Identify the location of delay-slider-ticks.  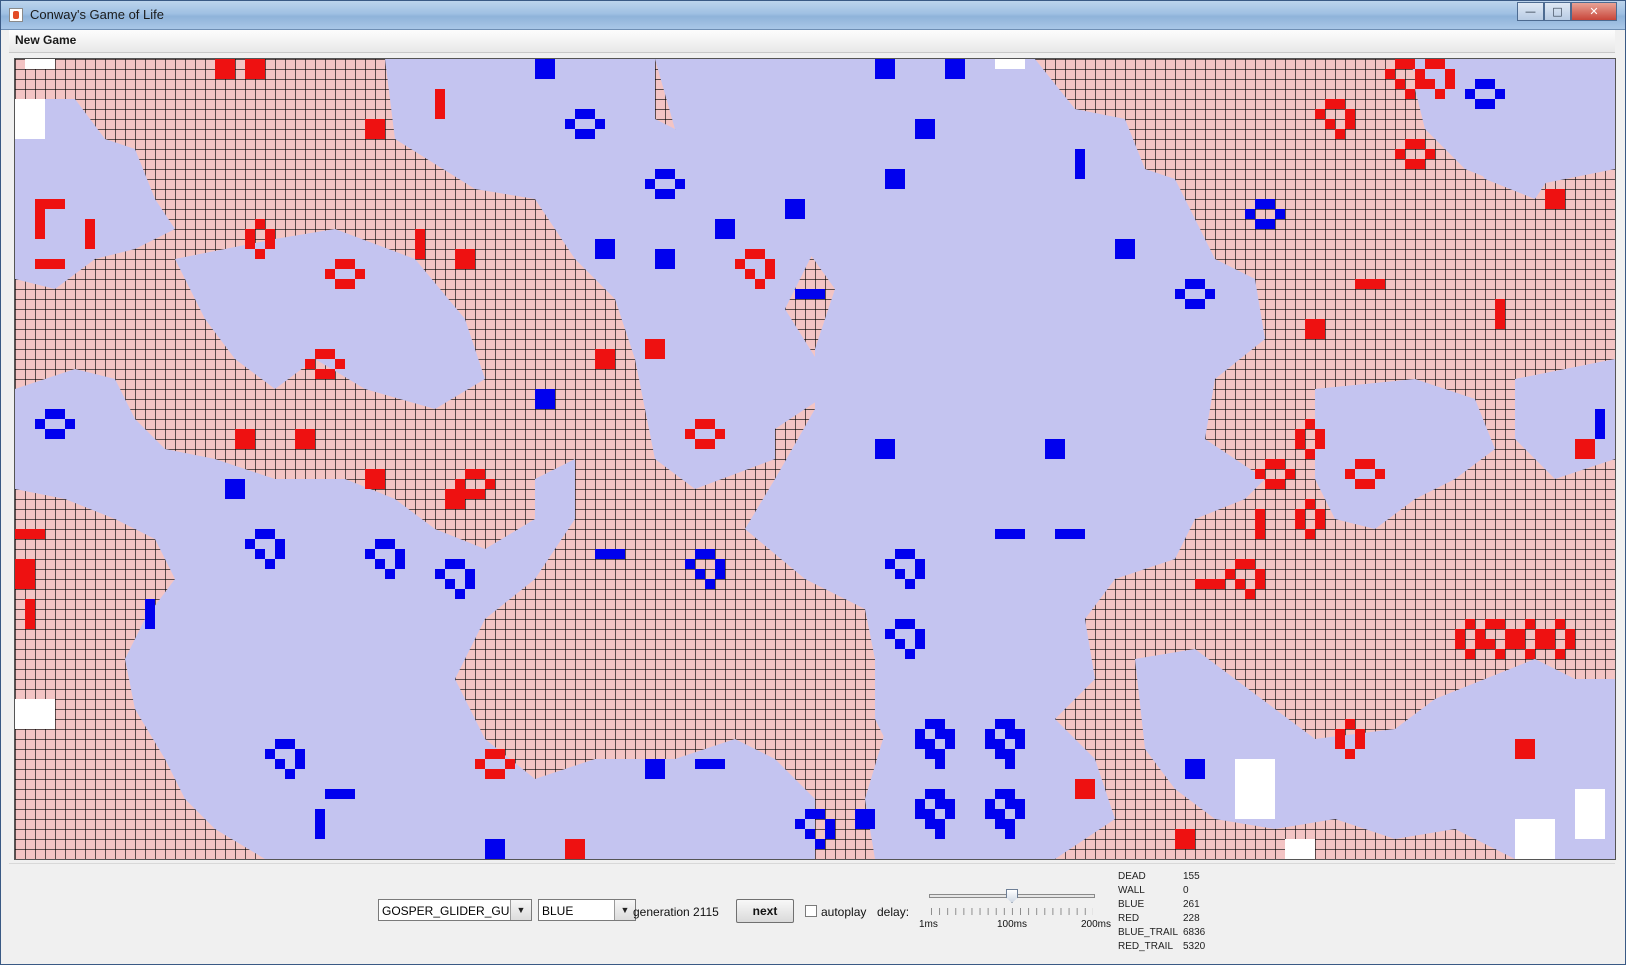
(1012, 911).